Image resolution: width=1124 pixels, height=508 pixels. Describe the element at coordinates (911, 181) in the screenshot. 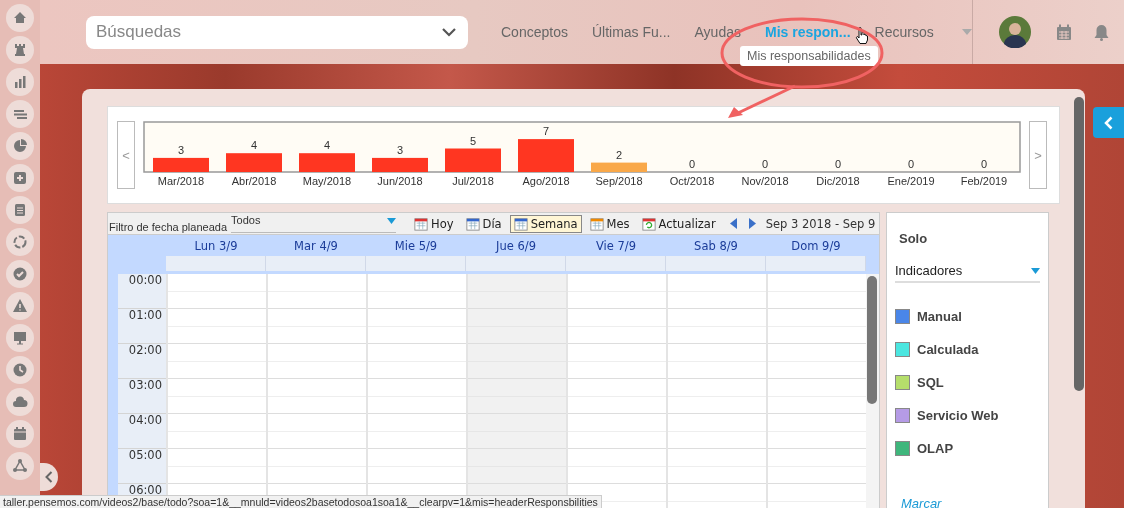

I see `category-label: Ene/2019` at that location.